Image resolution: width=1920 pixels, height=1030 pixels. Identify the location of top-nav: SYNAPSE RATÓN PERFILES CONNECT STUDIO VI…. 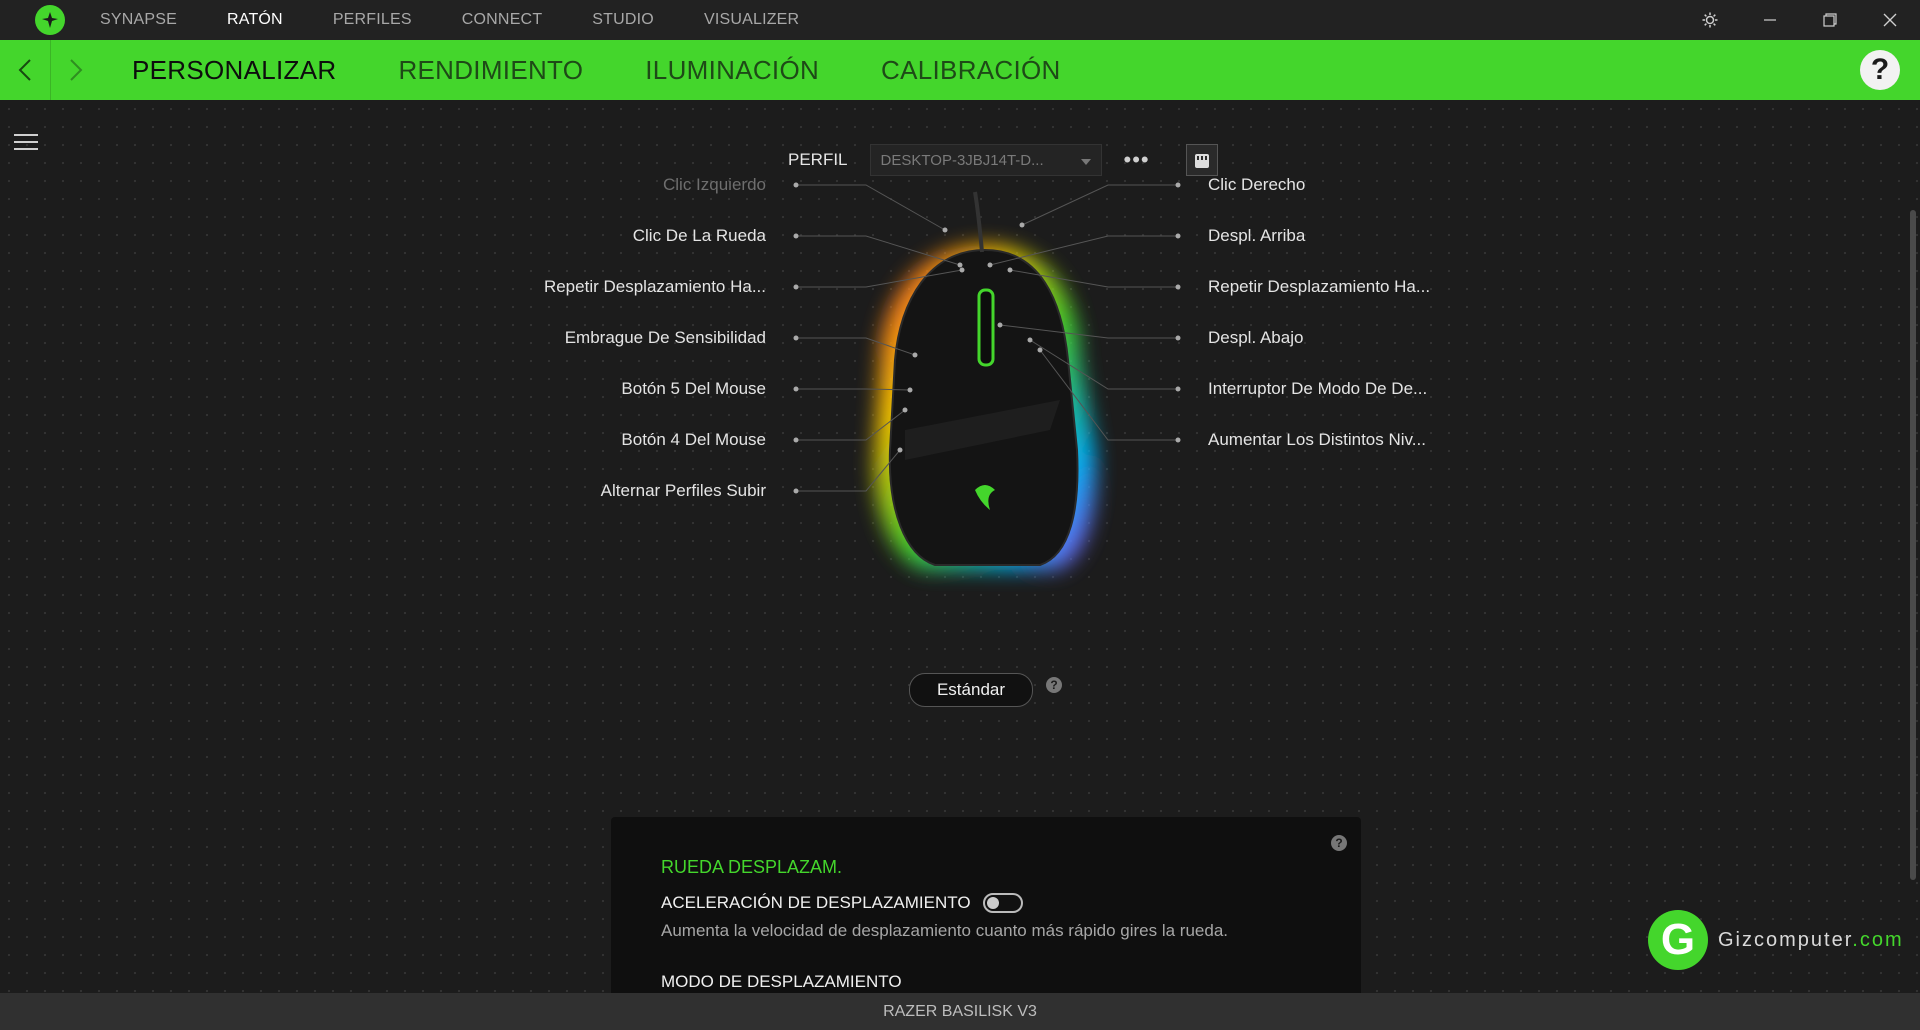
(474, 20).